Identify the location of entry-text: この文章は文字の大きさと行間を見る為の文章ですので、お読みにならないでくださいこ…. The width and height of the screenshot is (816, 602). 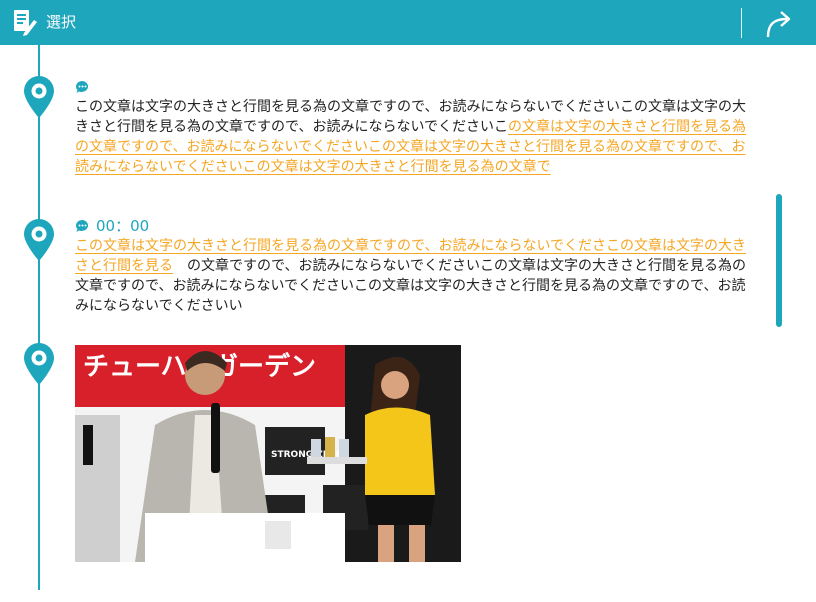
(416, 137).